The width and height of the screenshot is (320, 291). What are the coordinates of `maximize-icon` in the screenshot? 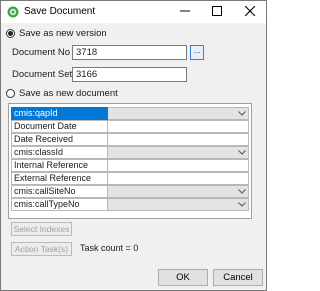 It's located at (217, 12).